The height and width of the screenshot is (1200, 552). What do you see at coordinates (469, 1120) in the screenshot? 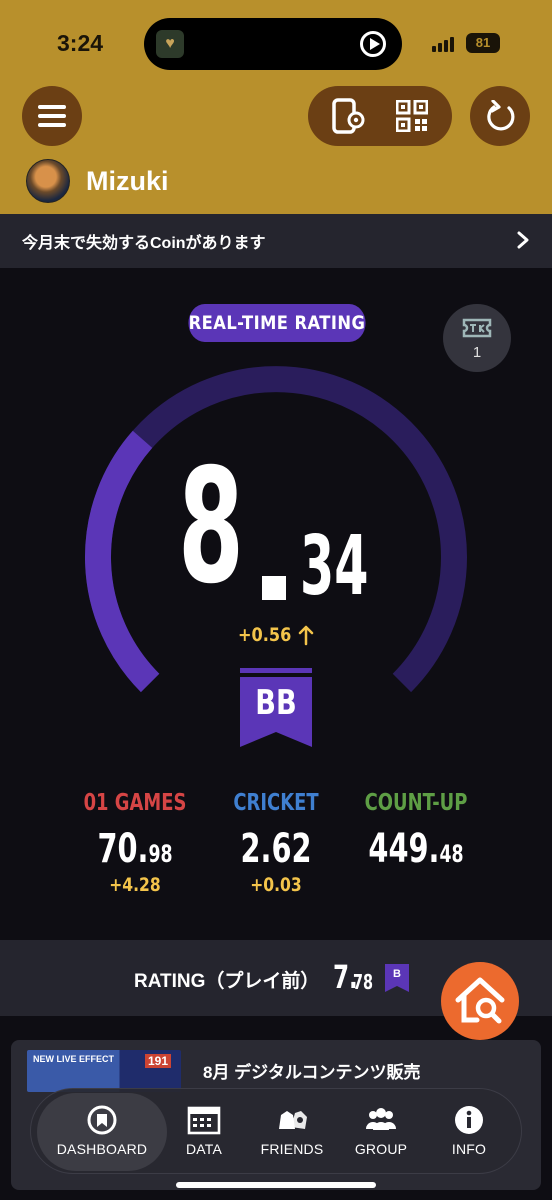
I see `info-icon` at bounding box center [469, 1120].